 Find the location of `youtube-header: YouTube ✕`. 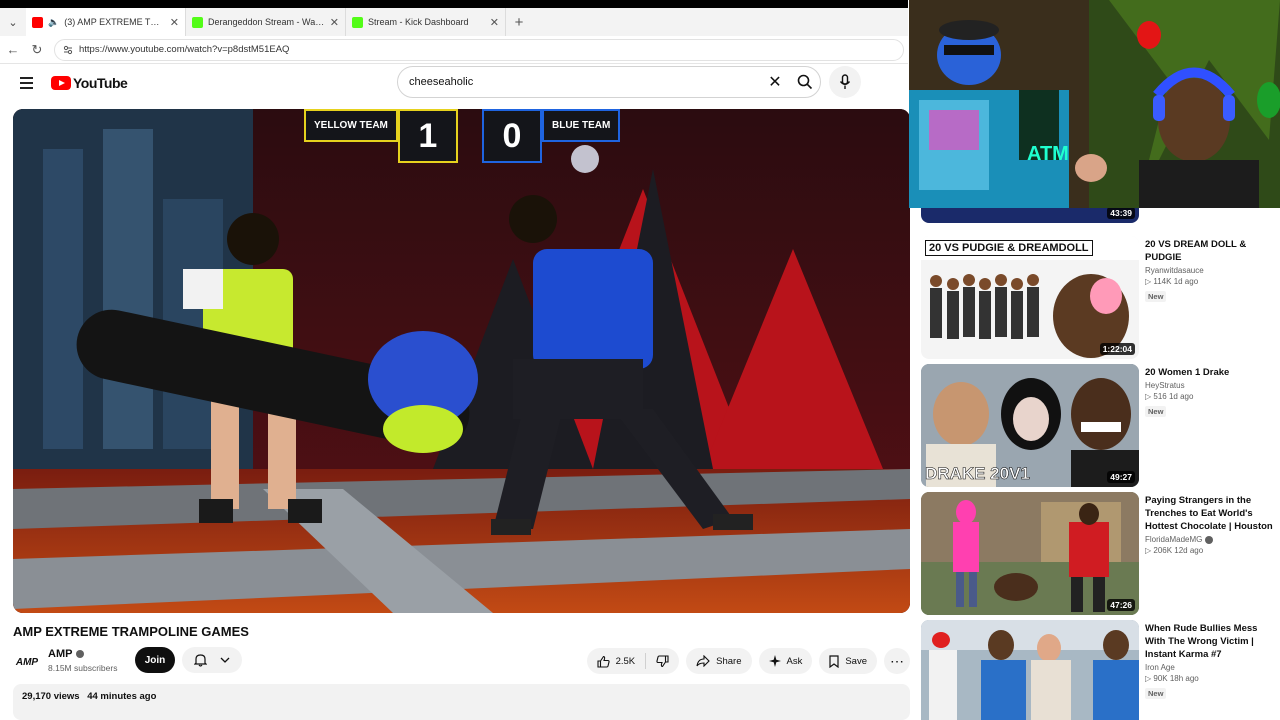

youtube-header: YouTube ✕ is located at coordinates (454, 84).